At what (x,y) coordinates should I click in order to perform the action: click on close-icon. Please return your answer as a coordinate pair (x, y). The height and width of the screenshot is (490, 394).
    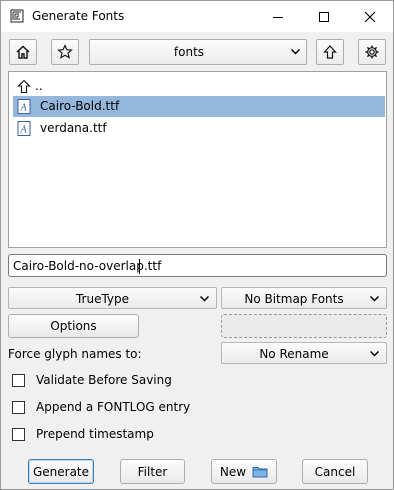
    Looking at the image, I should click on (370, 16).